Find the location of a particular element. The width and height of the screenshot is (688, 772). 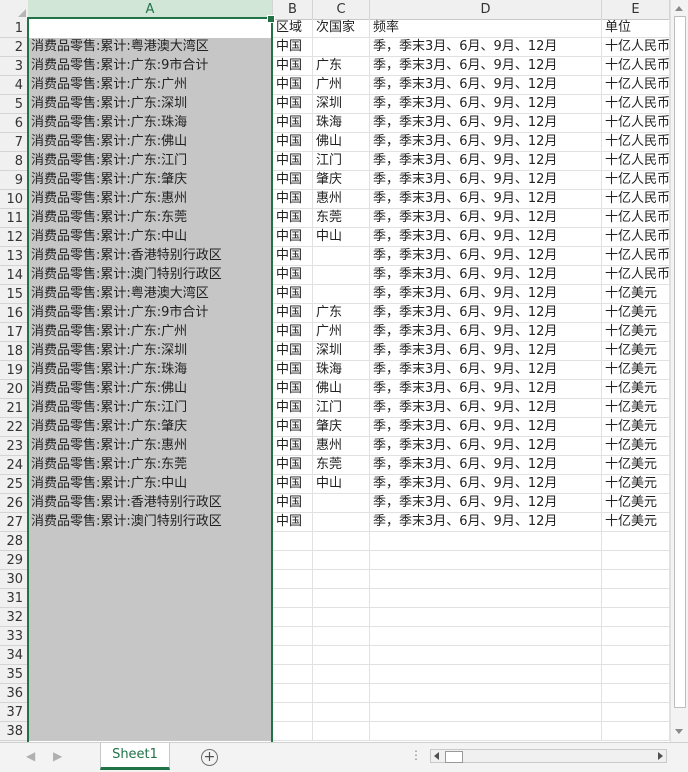

vertical-scroll-thumb is located at coordinates (680, 362).